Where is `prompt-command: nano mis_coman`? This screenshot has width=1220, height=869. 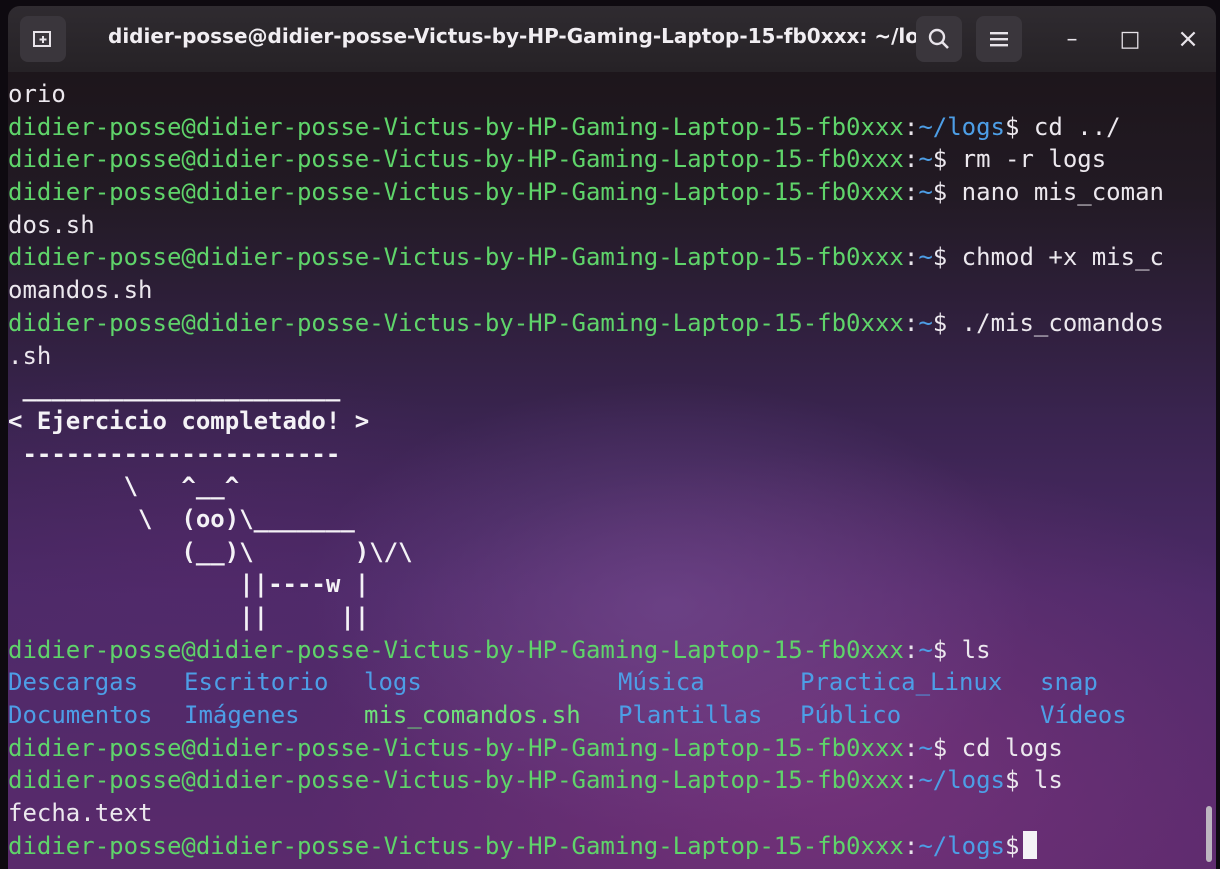
prompt-command: nano mis_coman is located at coordinates (1062, 192).